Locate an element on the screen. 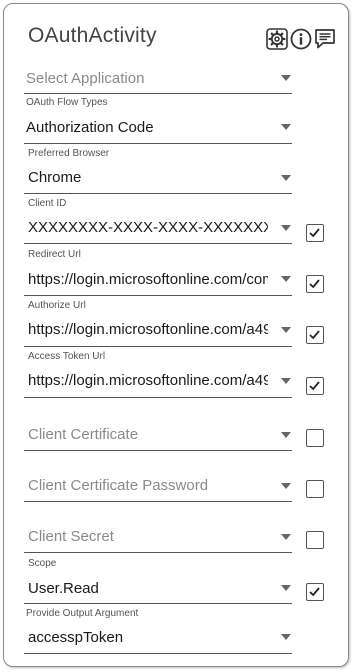 The width and height of the screenshot is (354, 672). client-secret-checkbox is located at coordinates (315, 540).